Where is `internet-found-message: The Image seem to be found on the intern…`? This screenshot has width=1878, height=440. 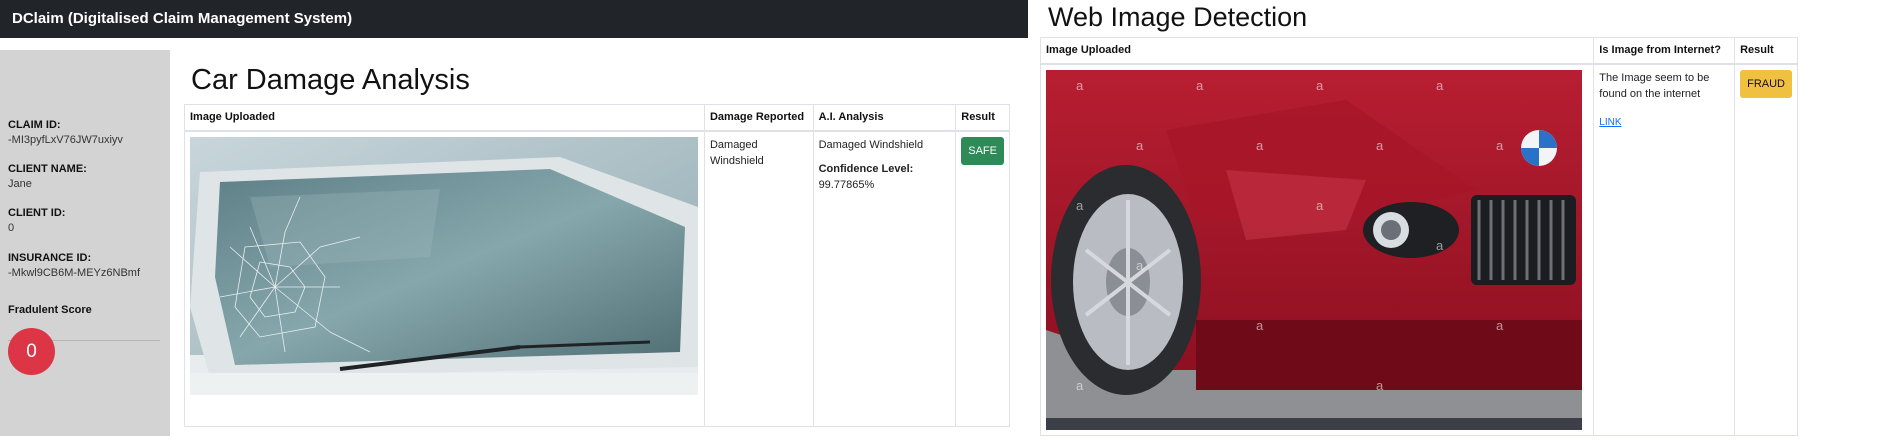
internet-found-message: The Image seem to be found on the intern… is located at coordinates (1654, 85).